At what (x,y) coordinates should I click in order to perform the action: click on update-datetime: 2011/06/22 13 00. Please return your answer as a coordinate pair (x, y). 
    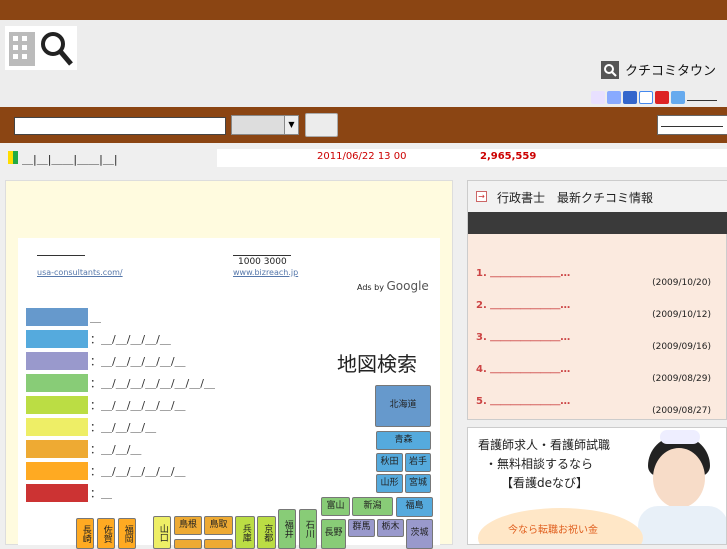
    Looking at the image, I should click on (362, 156).